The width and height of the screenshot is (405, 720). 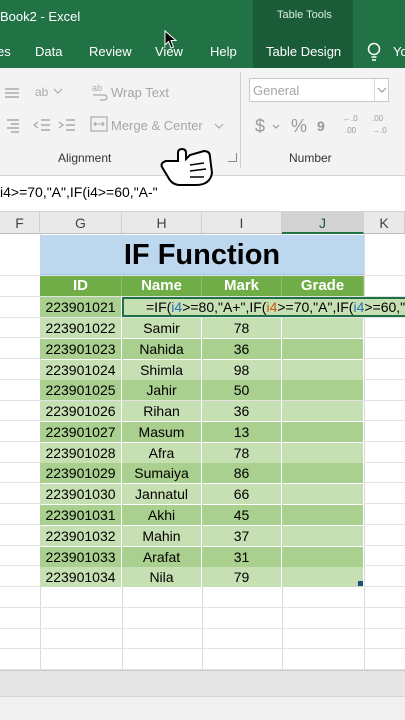 I want to click on cell-name: Samir, so click(x=162, y=328).